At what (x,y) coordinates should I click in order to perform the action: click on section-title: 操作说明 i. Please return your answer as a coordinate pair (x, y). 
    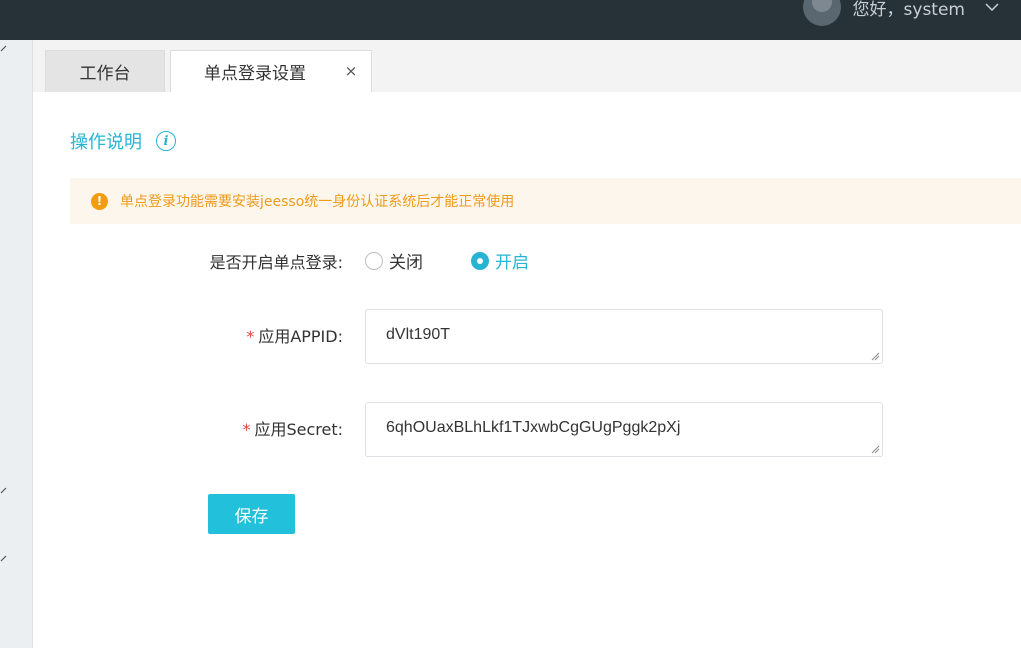
    Looking at the image, I should click on (123, 141).